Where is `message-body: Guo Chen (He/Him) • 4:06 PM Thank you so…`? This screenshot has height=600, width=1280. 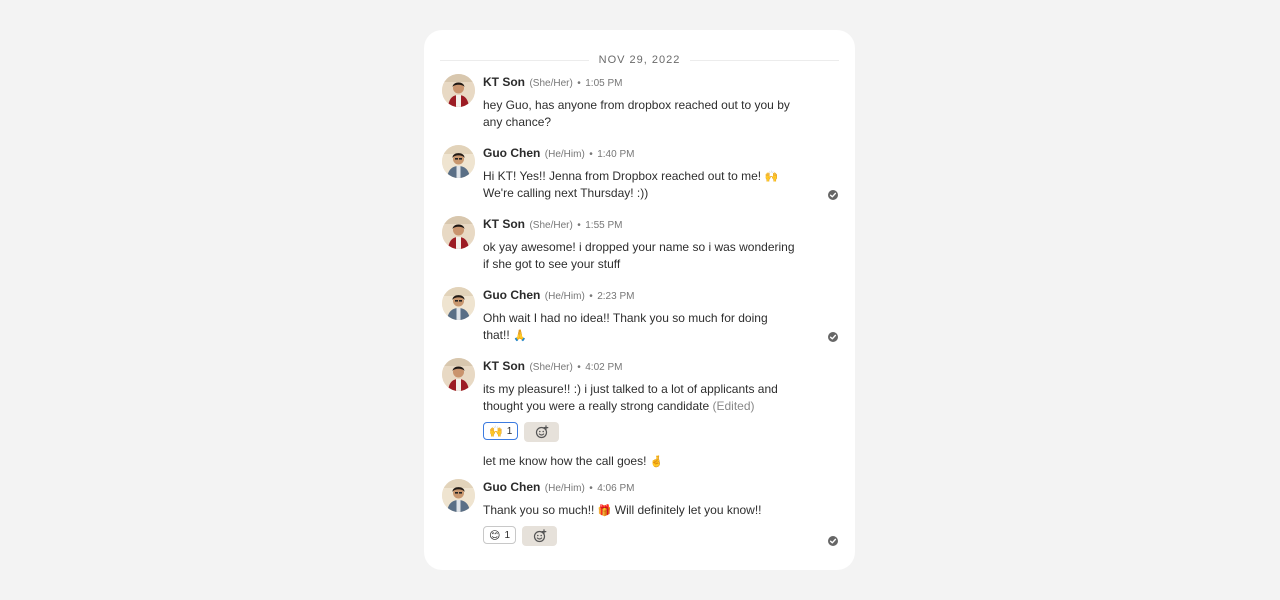
message-body: Guo Chen (He/Him) • 4:06 PM Thank you so… is located at coordinates (643, 512).